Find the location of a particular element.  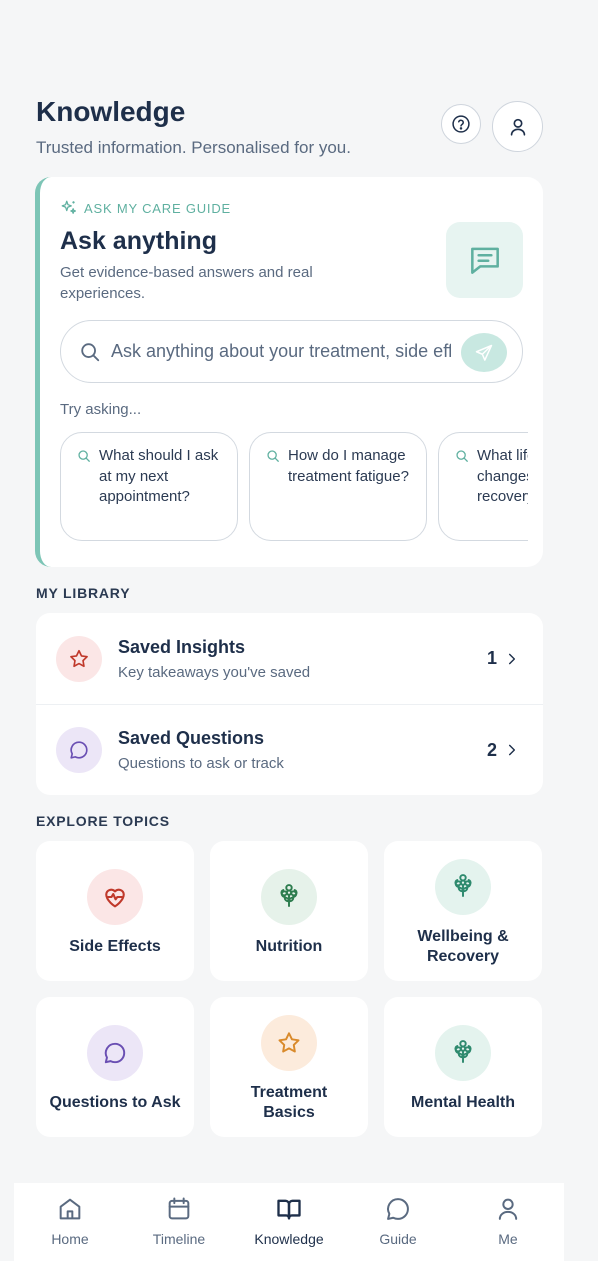

topic-side-effects: Side Effects is located at coordinates (115, 911).